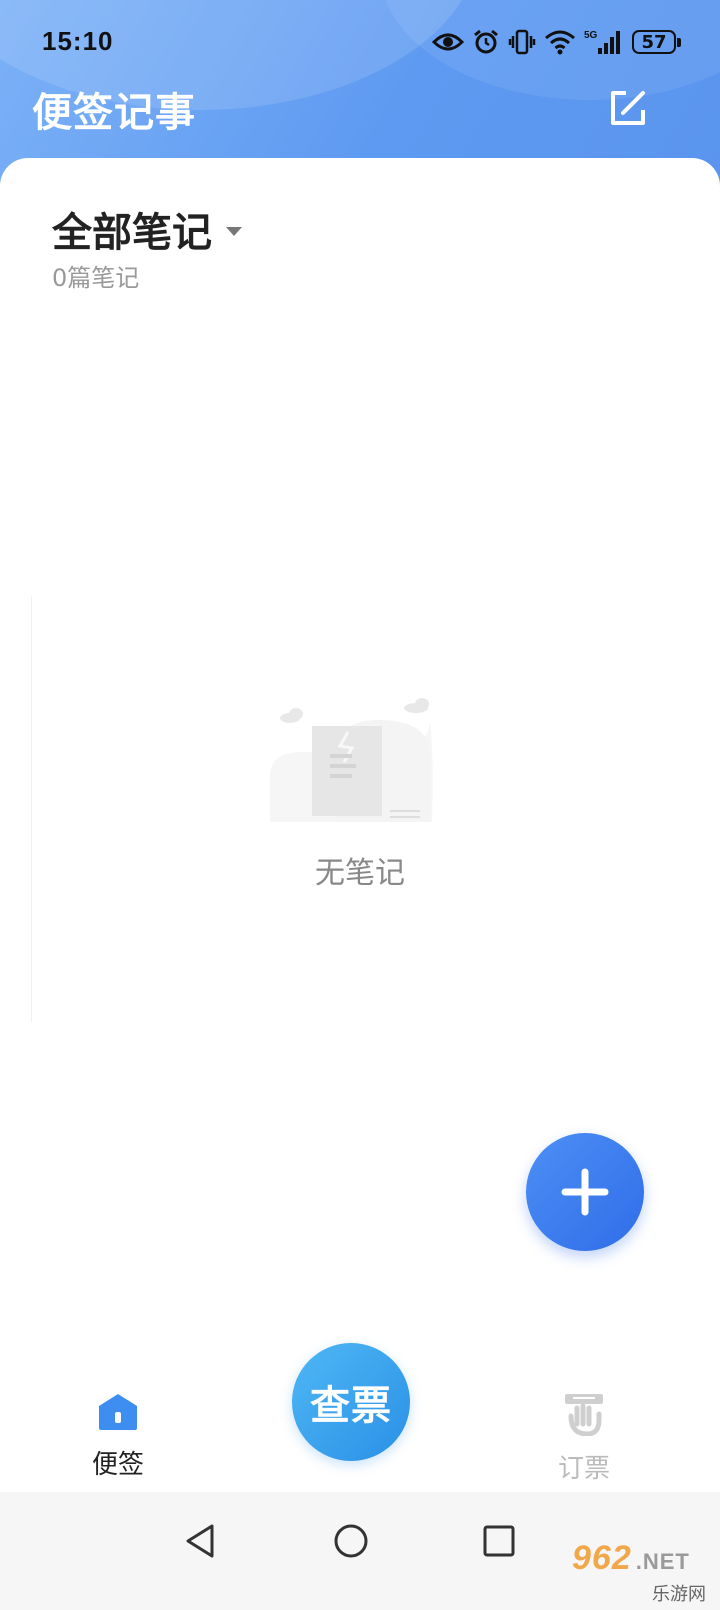 This screenshot has height=1610, width=720. Describe the element at coordinates (591, 35) in the screenshot. I see `svg-text: 5G` at that location.